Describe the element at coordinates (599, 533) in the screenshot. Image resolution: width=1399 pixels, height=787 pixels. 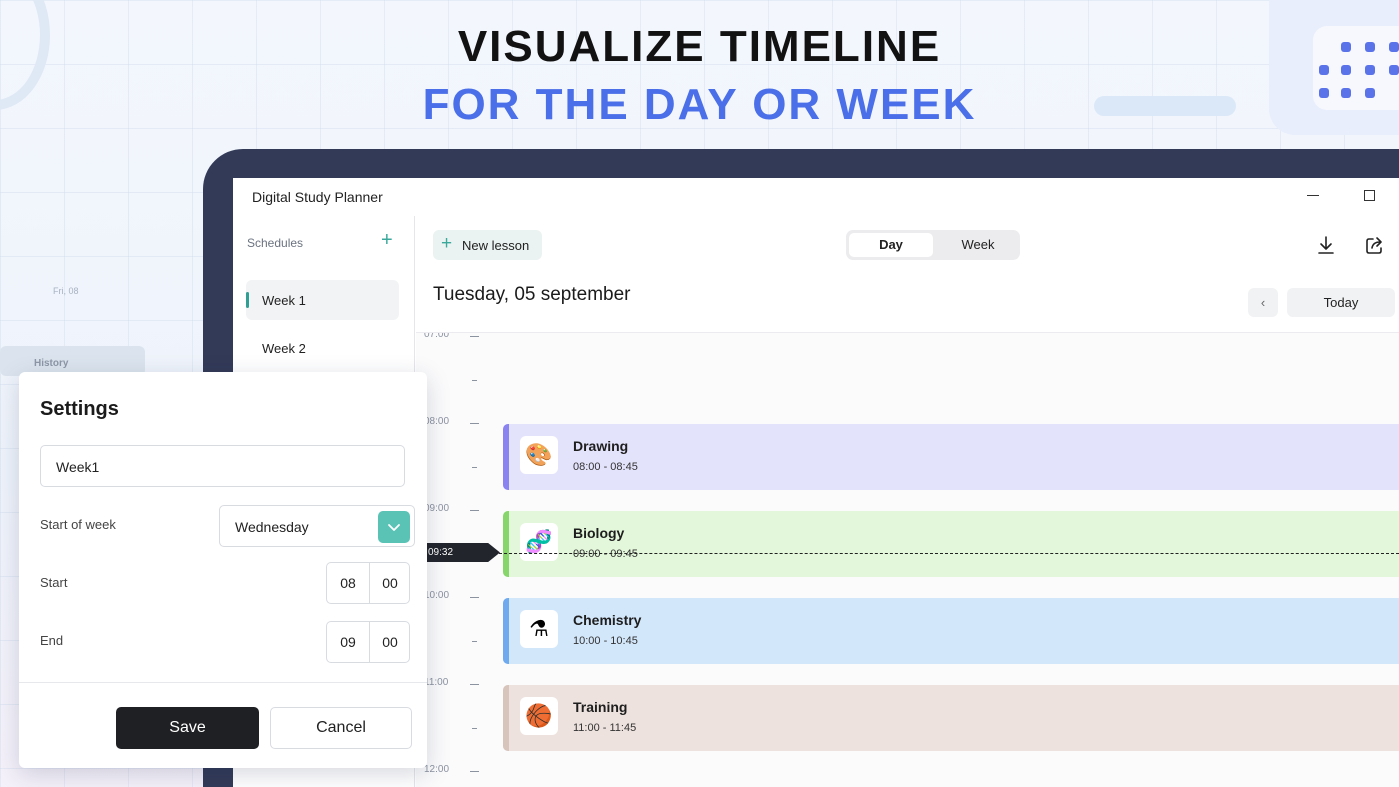
I see `lesson-name: Biology` at that location.